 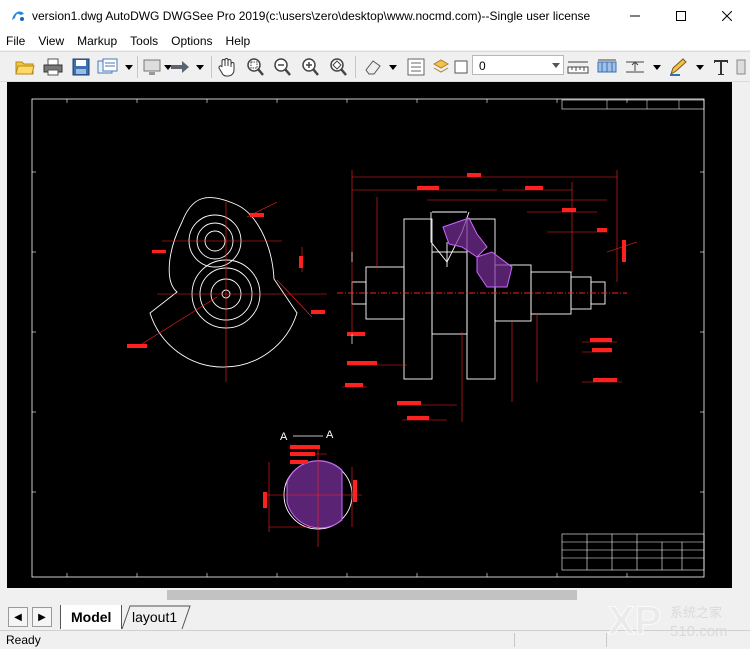 I want to click on side-view, so click(x=482, y=295).